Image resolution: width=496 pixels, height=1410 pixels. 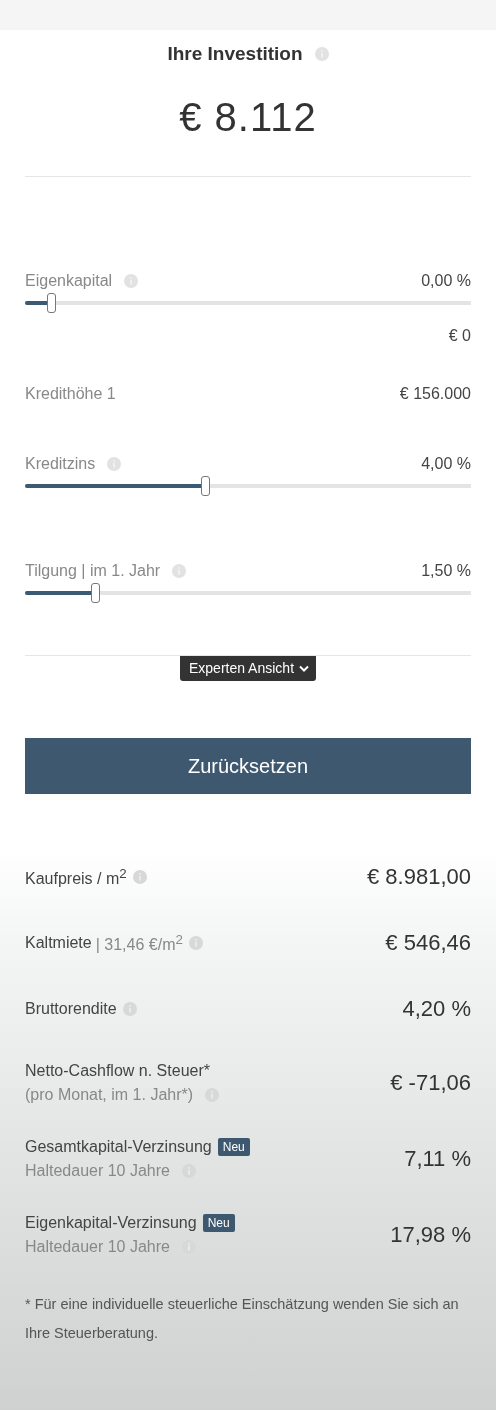 What do you see at coordinates (70, 394) in the screenshot?
I see `parameter-label: Kredithöhe 1` at bounding box center [70, 394].